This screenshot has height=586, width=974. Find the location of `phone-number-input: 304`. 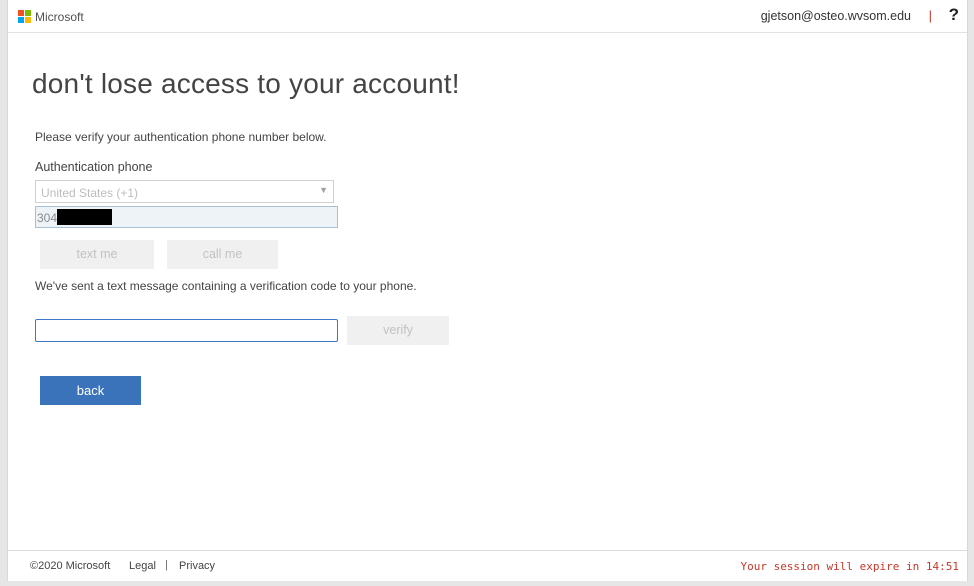

phone-number-input: 304 is located at coordinates (186, 217).